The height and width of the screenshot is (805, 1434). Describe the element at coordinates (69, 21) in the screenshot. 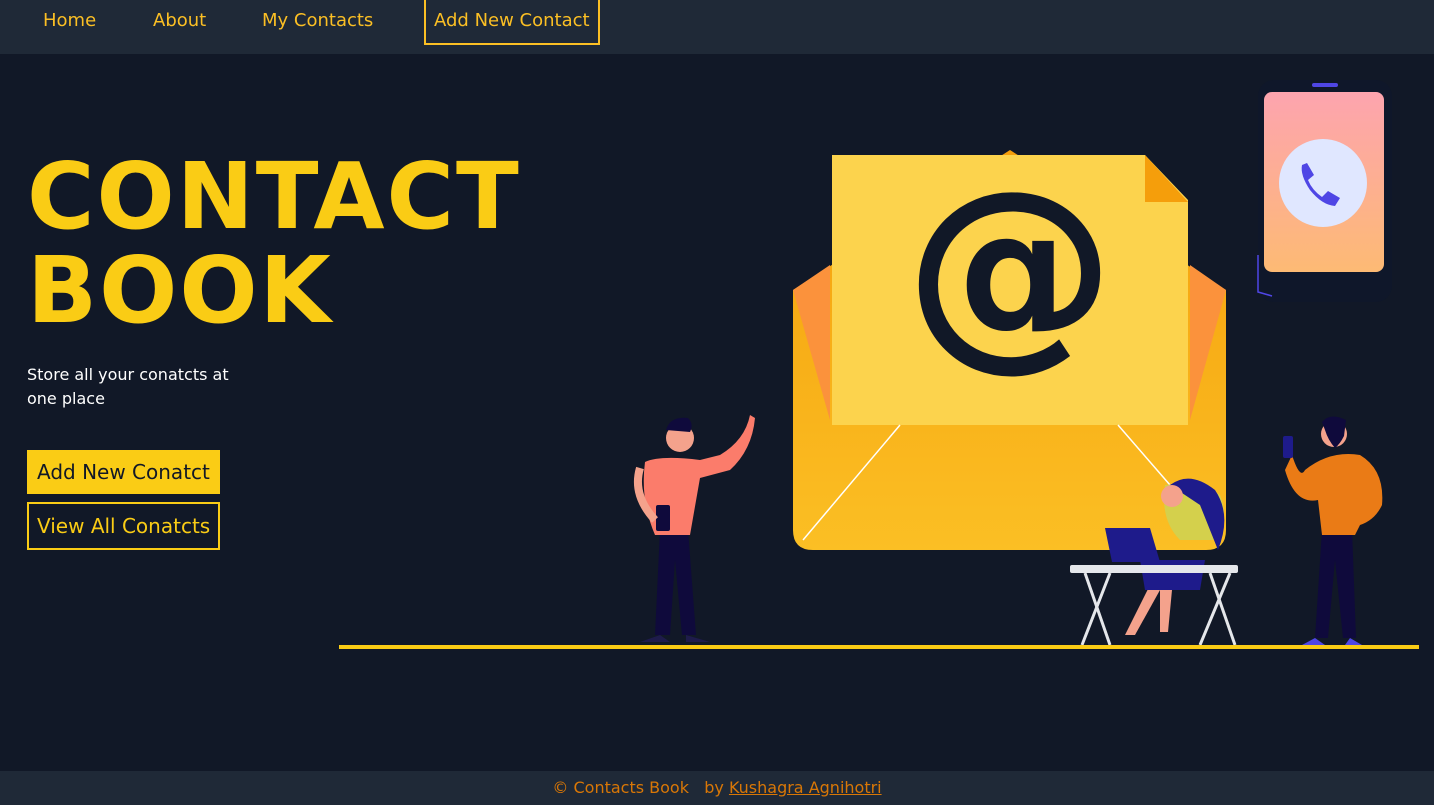

I see `nav-home-link: Home` at that location.